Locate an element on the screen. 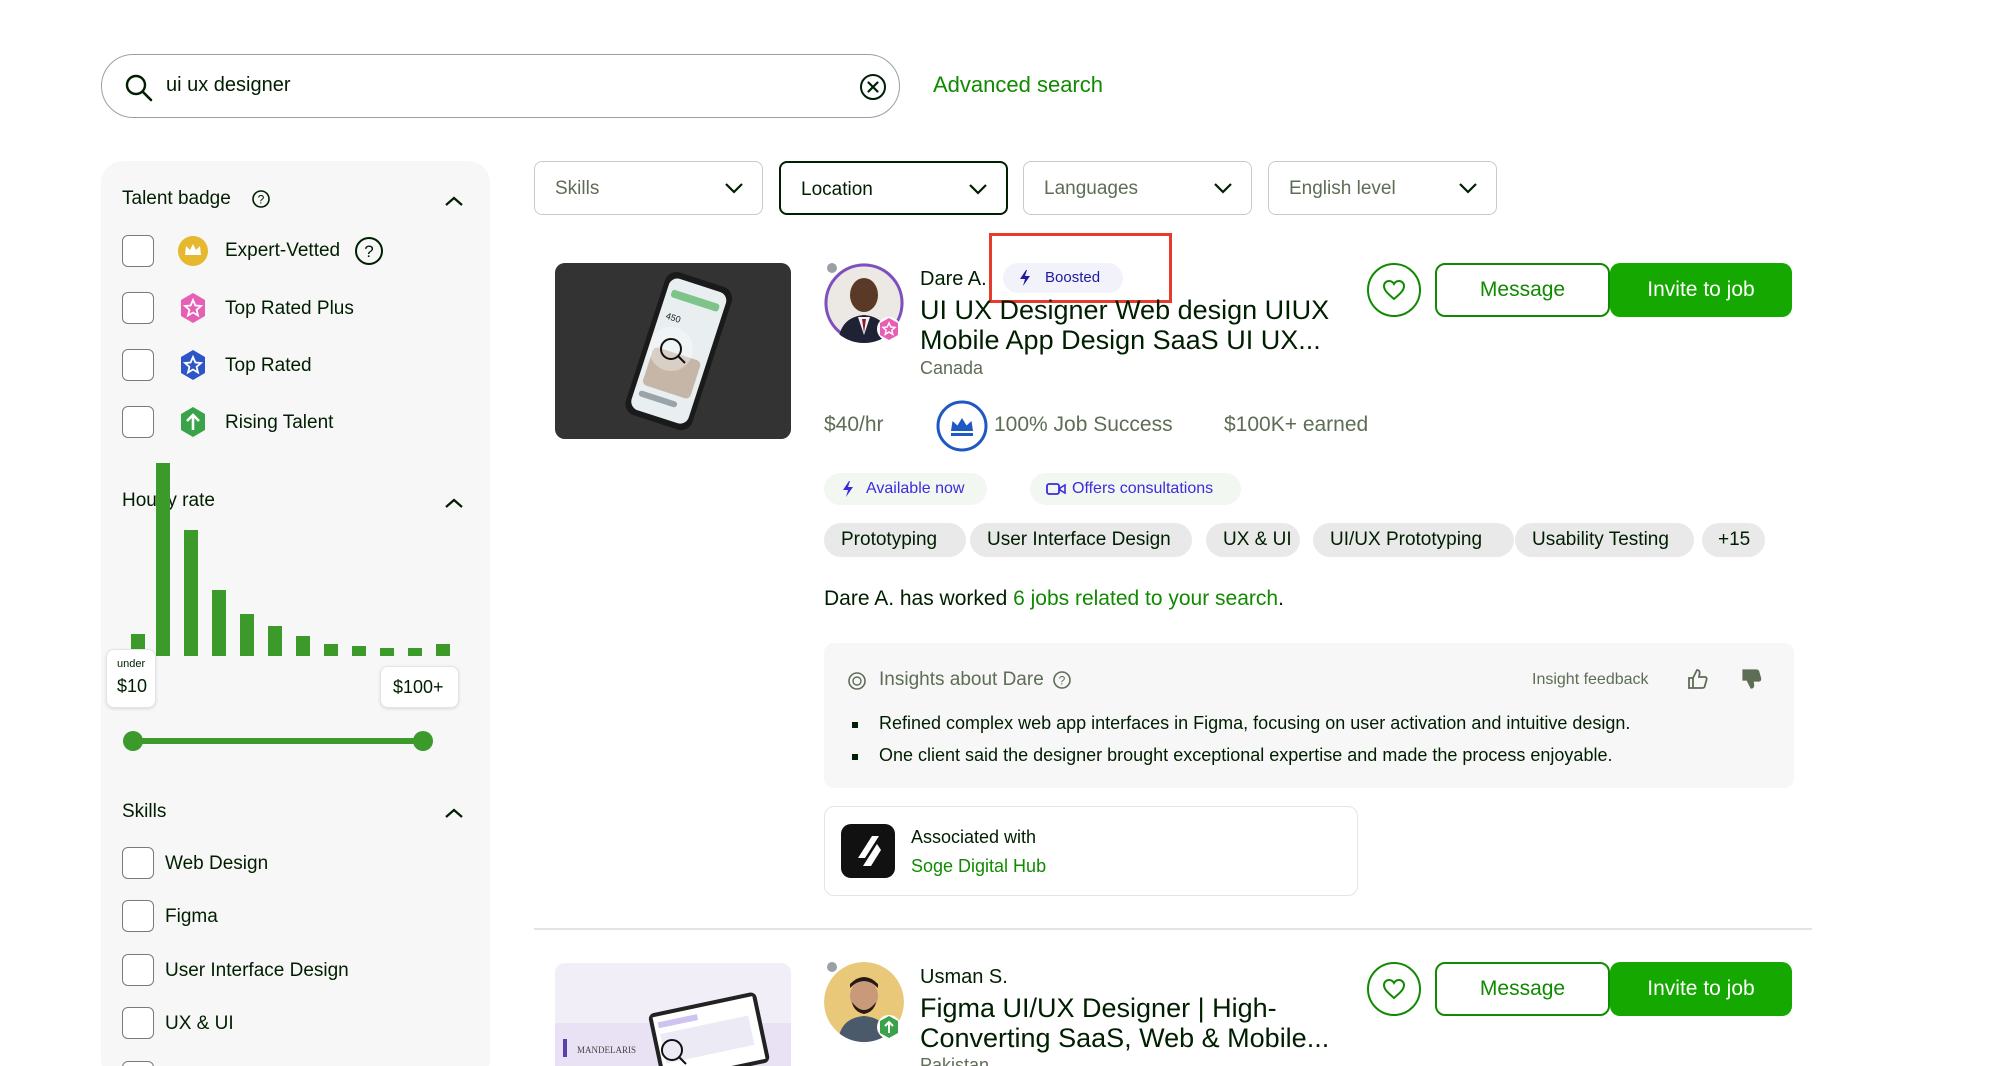  rate-min-small: under is located at coordinates (131, 664).